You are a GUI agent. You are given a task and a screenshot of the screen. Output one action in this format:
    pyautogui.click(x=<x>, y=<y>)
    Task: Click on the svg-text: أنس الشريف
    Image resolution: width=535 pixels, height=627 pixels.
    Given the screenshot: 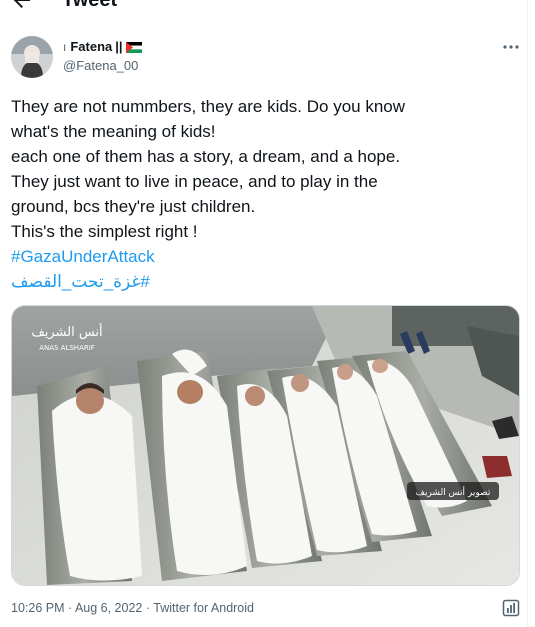 What is the action you would take?
    pyautogui.click(x=66, y=331)
    